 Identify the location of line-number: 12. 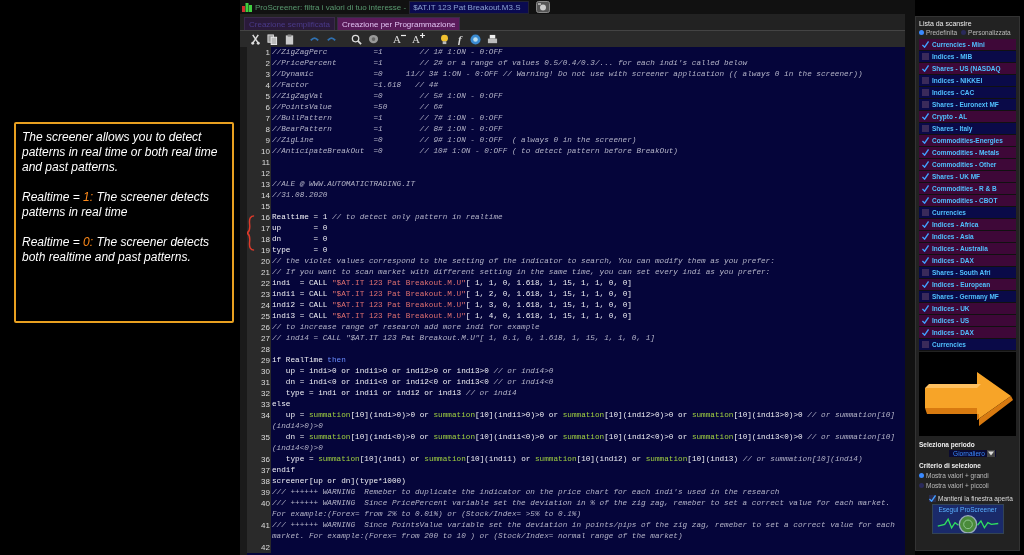
(259, 173).